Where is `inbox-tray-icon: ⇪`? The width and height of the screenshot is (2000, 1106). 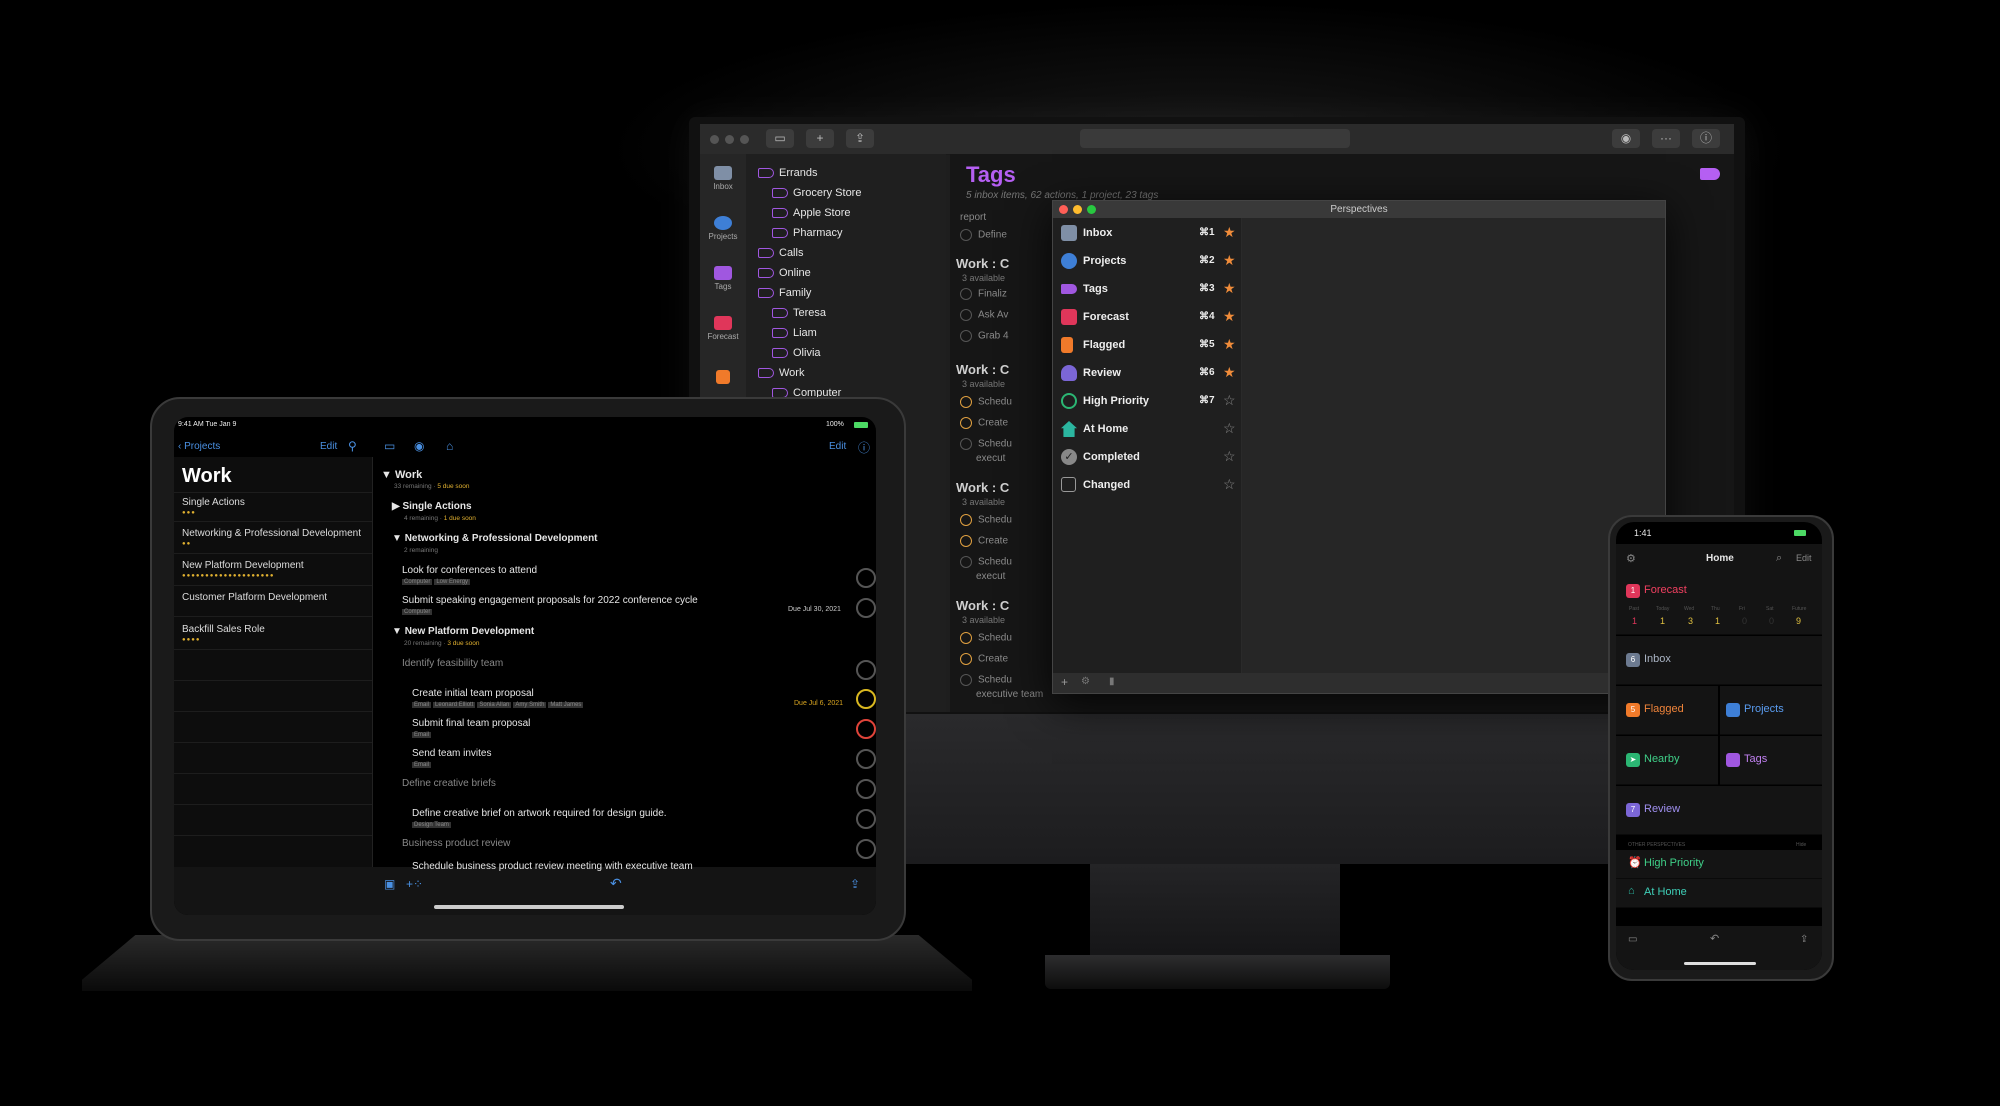 inbox-tray-icon: ⇪ is located at coordinates (860, 138).